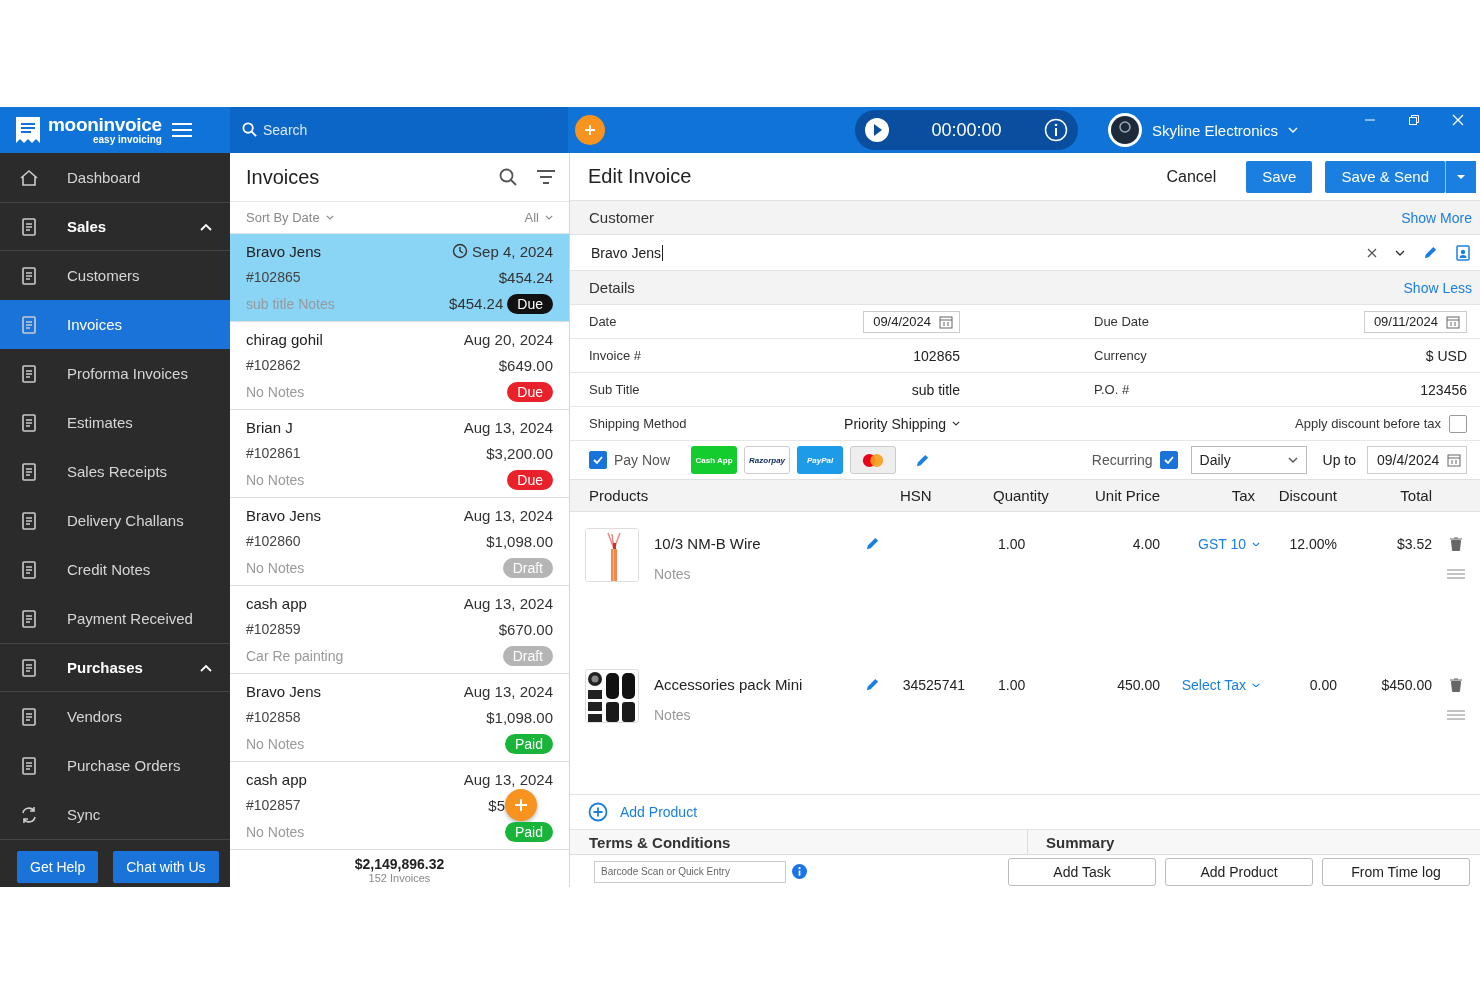 The image size is (1480, 987). Describe the element at coordinates (519, 717) in the screenshot. I see `invoice-amount: $1,098.00` at that location.